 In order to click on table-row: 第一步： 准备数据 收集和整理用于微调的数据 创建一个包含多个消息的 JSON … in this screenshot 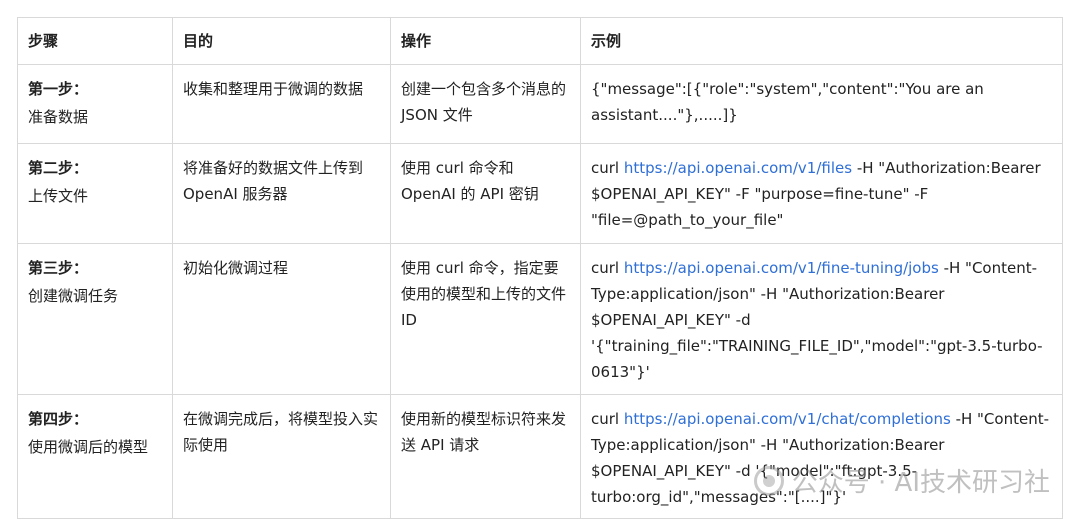, I will do `click(540, 104)`.